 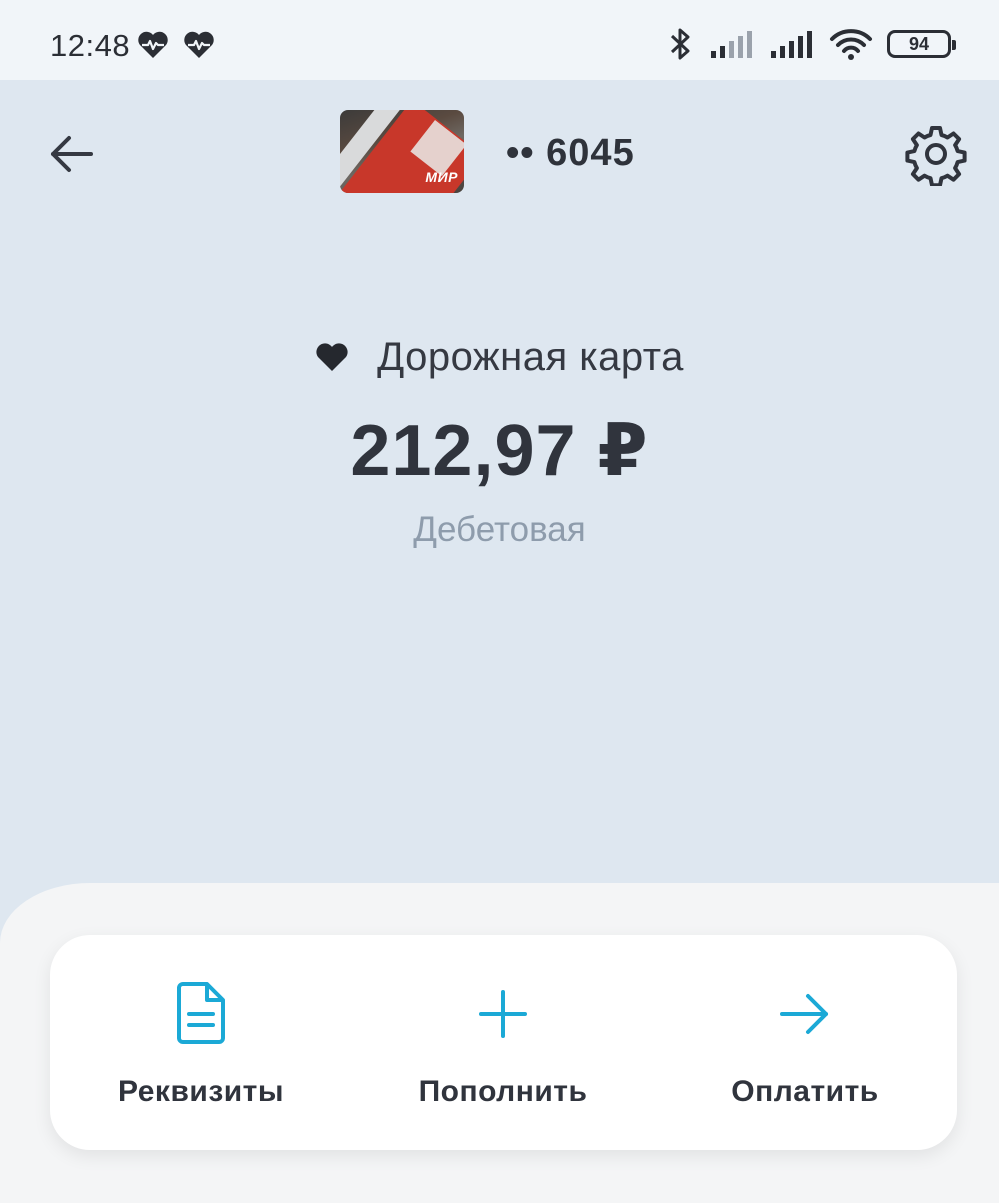 I want to click on status-icons: 94, so click(x=810, y=44).